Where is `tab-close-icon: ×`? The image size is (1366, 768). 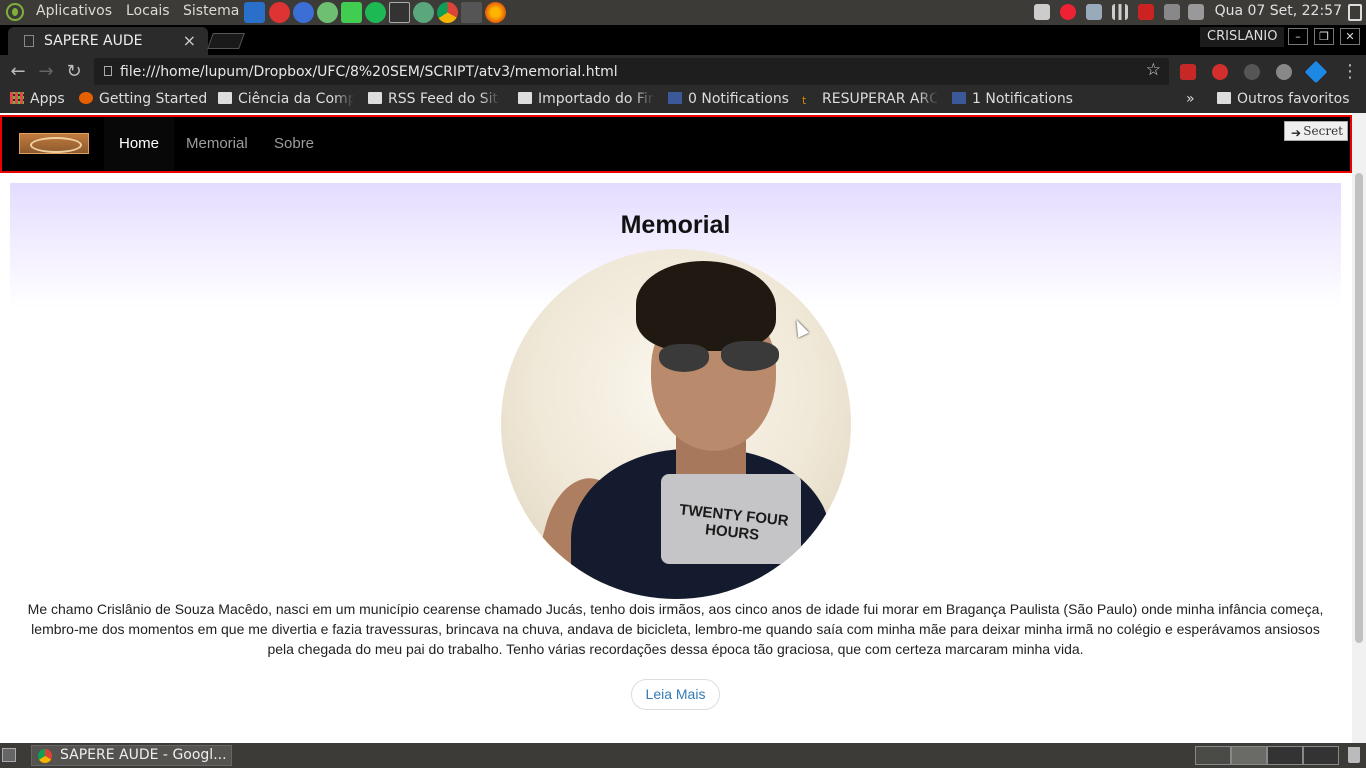
tab-close-icon: × is located at coordinates (189, 40).